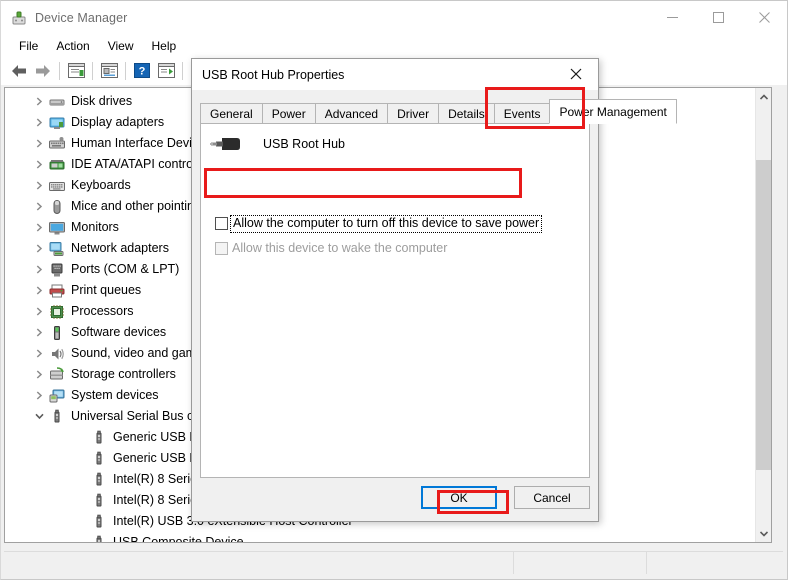  Describe the element at coordinates (120, 248) in the screenshot. I see `tree-item-label: Network adapters` at that location.